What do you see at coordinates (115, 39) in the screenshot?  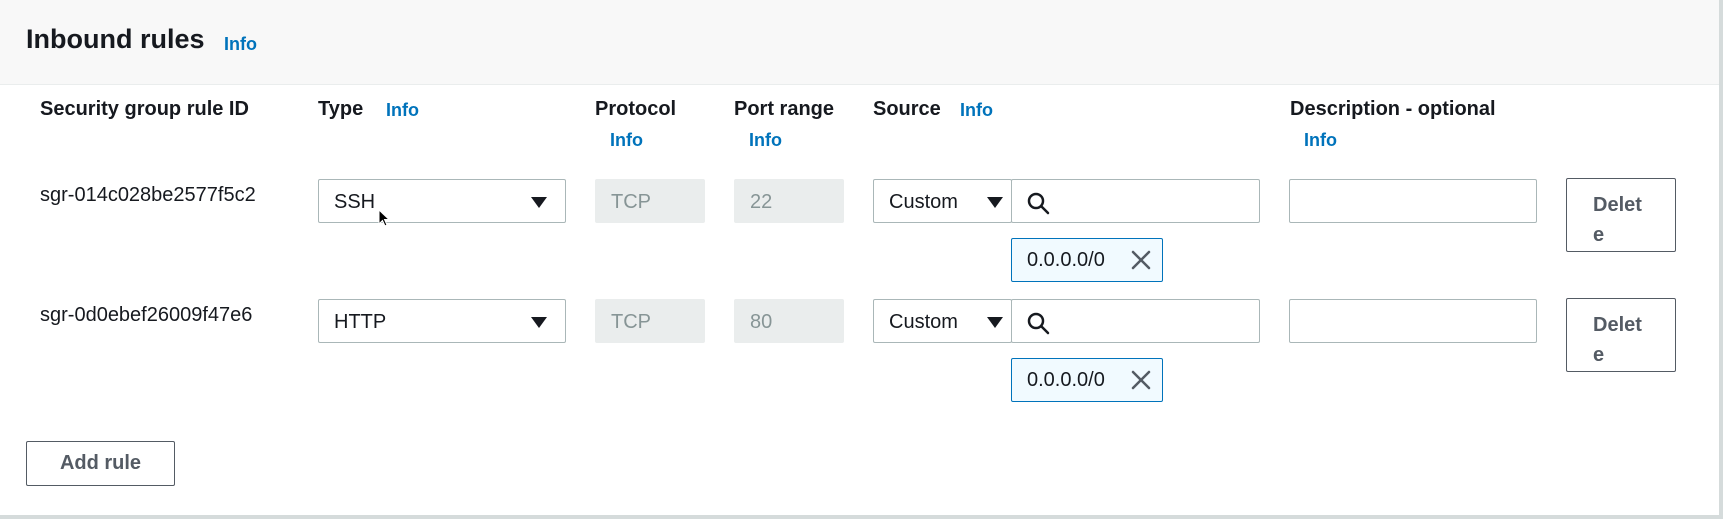 I see `section-title: Inbound rules` at bounding box center [115, 39].